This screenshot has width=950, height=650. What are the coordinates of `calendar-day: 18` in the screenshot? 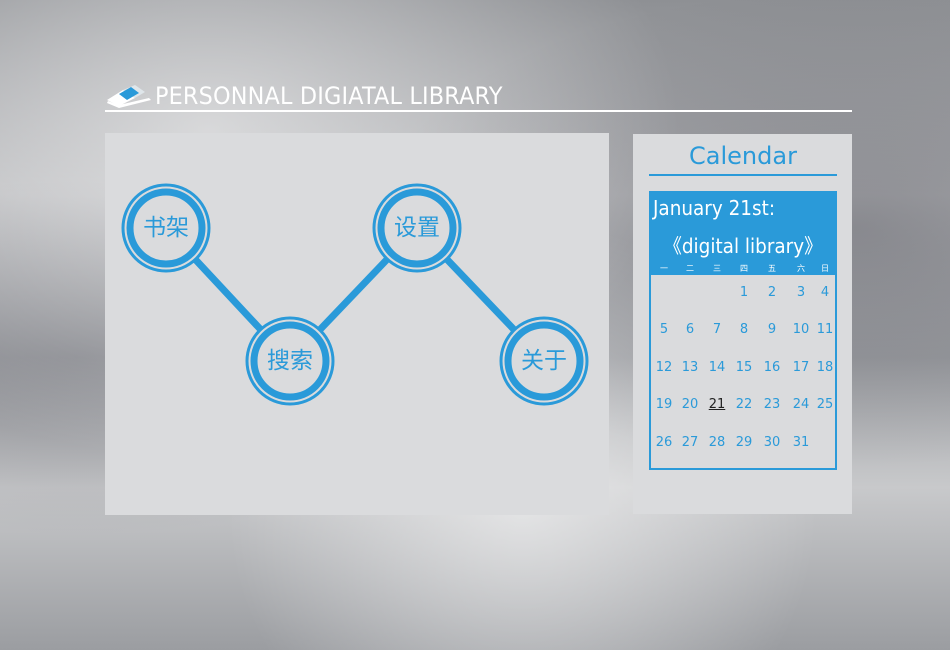 It's located at (825, 367).